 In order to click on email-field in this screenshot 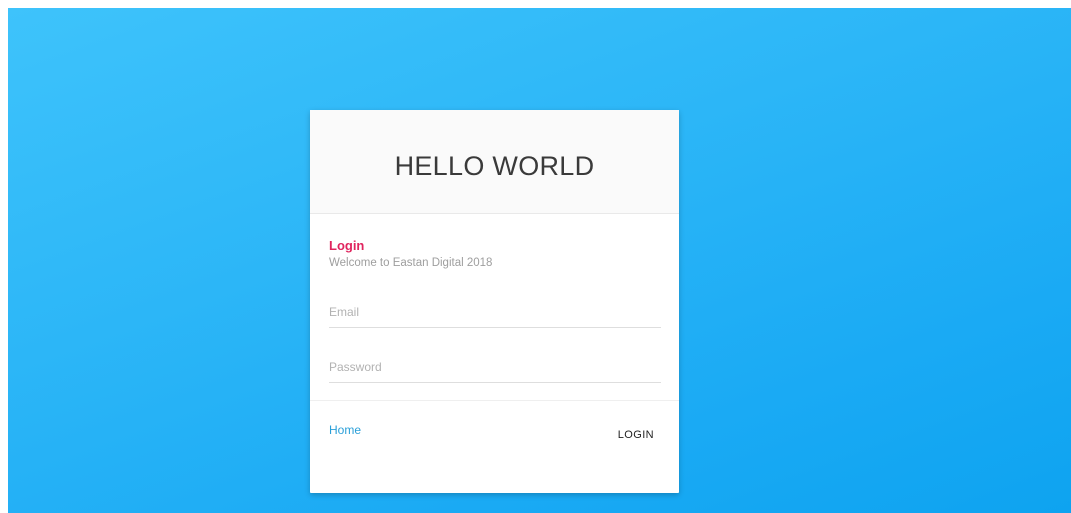, I will do `click(495, 313)`.